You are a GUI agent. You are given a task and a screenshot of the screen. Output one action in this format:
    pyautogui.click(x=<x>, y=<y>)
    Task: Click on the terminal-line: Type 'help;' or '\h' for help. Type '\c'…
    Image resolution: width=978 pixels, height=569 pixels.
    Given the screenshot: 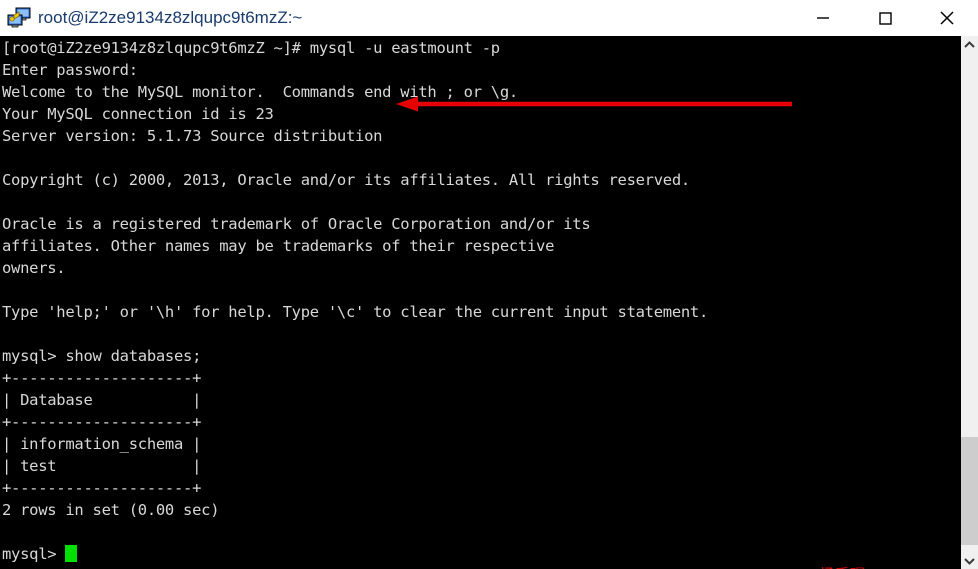 What is the action you would take?
    pyautogui.click(x=355, y=312)
    